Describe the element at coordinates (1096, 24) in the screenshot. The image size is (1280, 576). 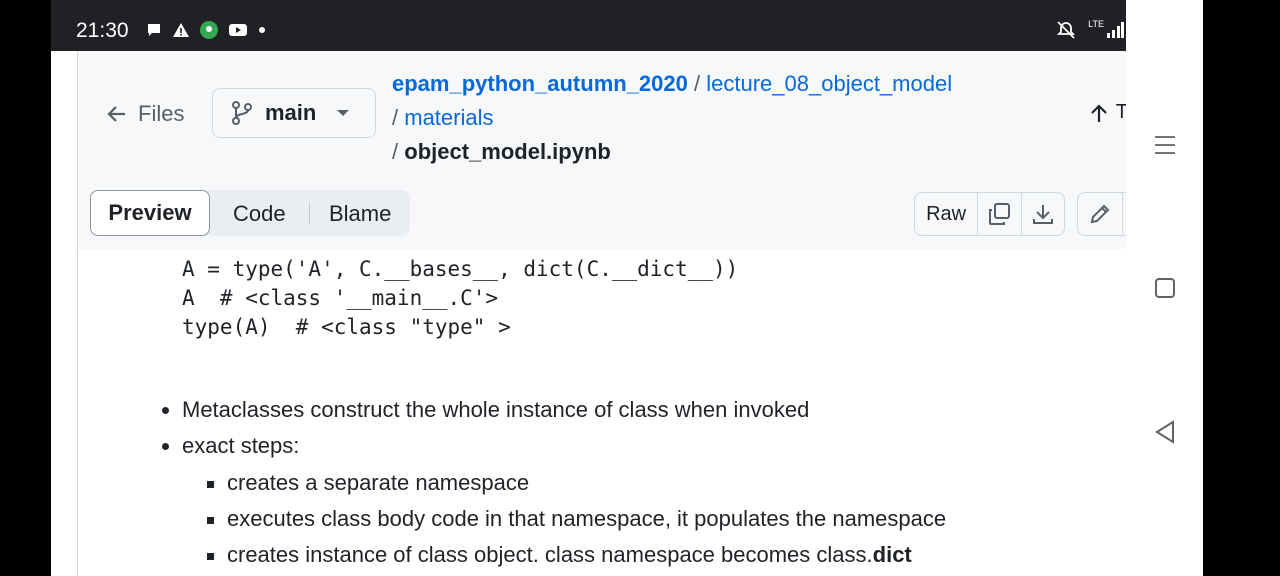
I see `network-type: LTE` at that location.